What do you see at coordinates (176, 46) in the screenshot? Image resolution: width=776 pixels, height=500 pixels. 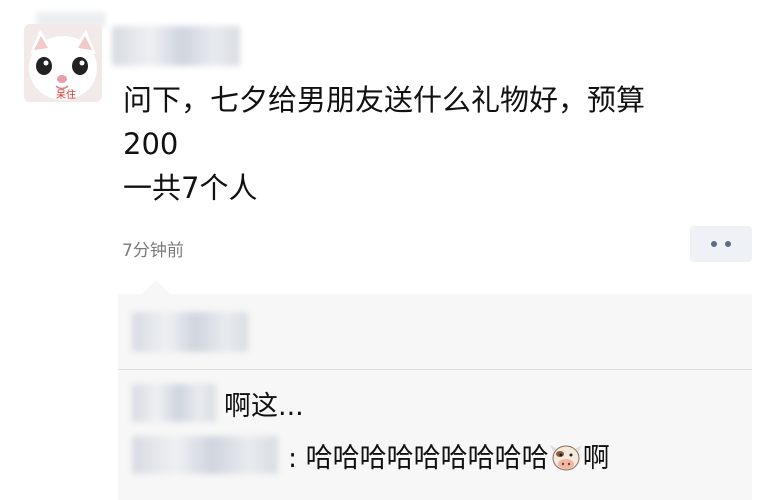 I see `author-name-blurred` at bounding box center [176, 46].